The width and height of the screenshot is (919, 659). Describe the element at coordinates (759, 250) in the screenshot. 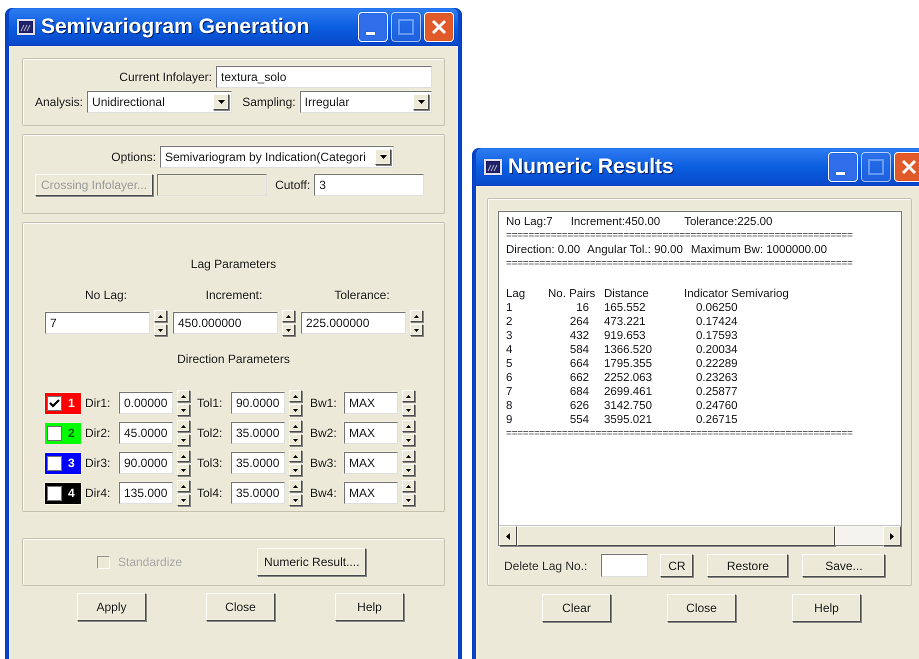

I see `result-text: Maximum Bw: 1000000.00` at that location.